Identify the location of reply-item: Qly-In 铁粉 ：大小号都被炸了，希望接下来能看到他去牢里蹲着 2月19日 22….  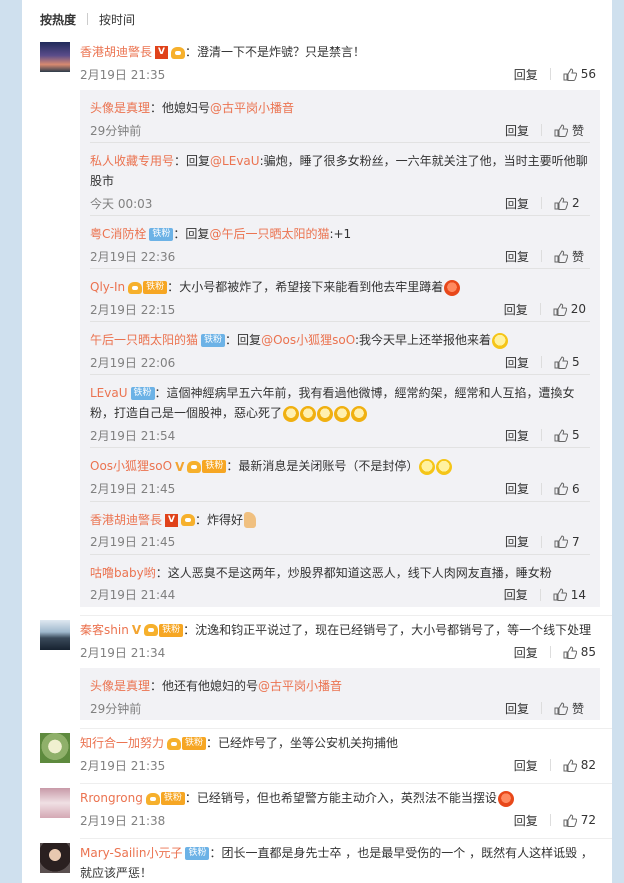
(340, 295).